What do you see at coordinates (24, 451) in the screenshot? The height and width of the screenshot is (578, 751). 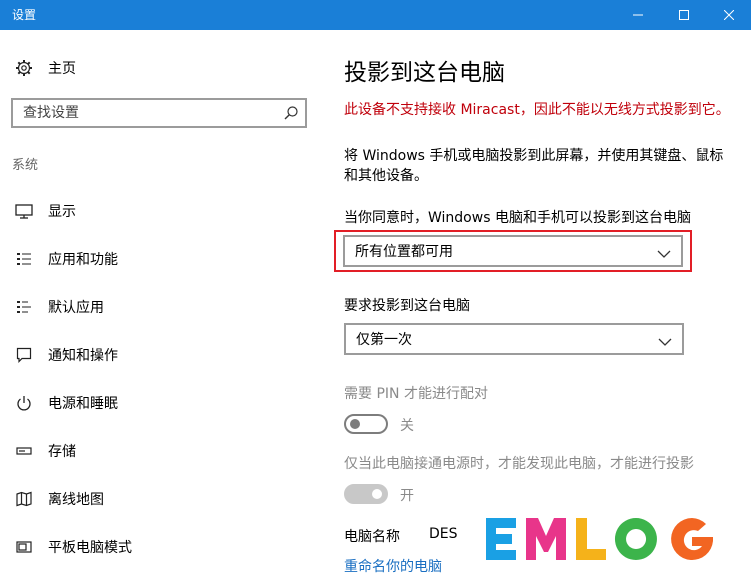 I see `storage-icon` at bounding box center [24, 451].